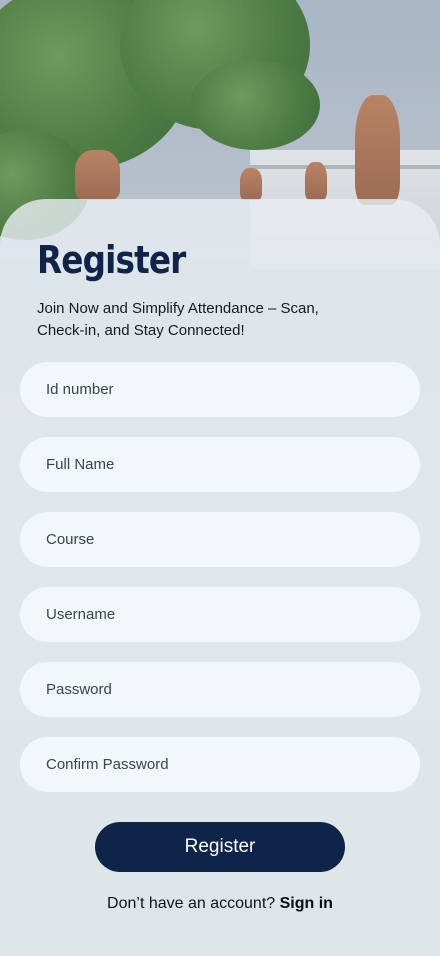 Image resolution: width=440 pixels, height=956 pixels. Describe the element at coordinates (220, 764) in the screenshot. I see `confirm-password-input` at that location.